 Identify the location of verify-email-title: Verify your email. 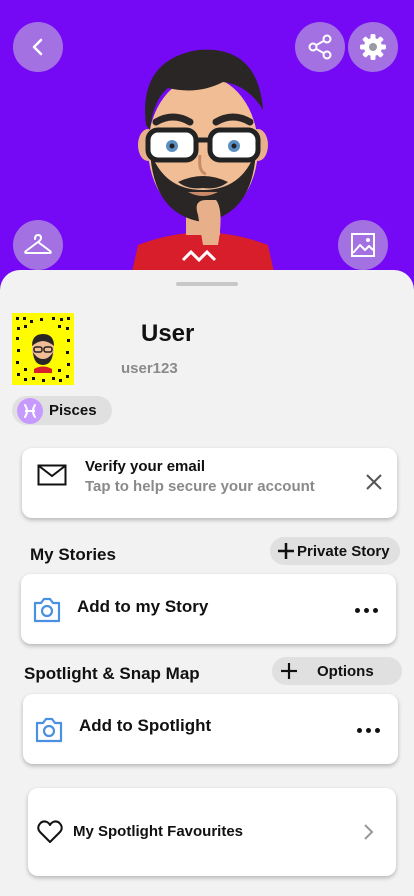
(145, 466).